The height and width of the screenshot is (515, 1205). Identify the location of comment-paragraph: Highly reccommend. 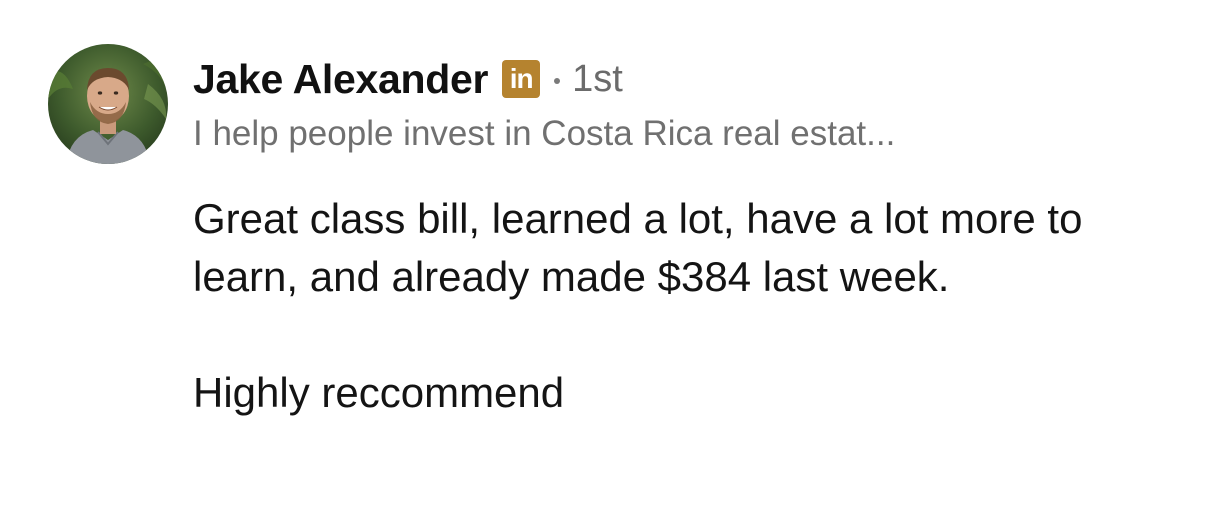
(379, 392).